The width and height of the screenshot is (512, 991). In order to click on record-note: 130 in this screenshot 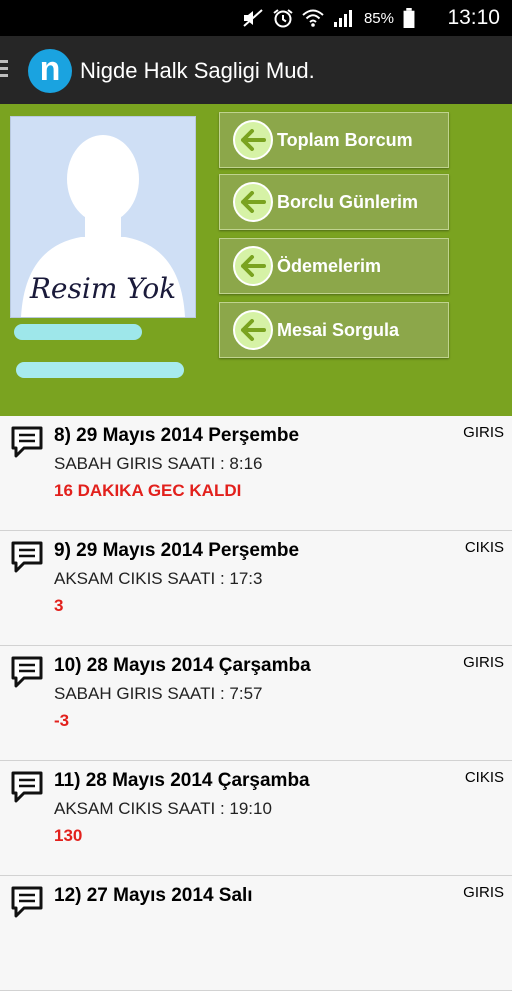, I will do `click(68, 835)`.